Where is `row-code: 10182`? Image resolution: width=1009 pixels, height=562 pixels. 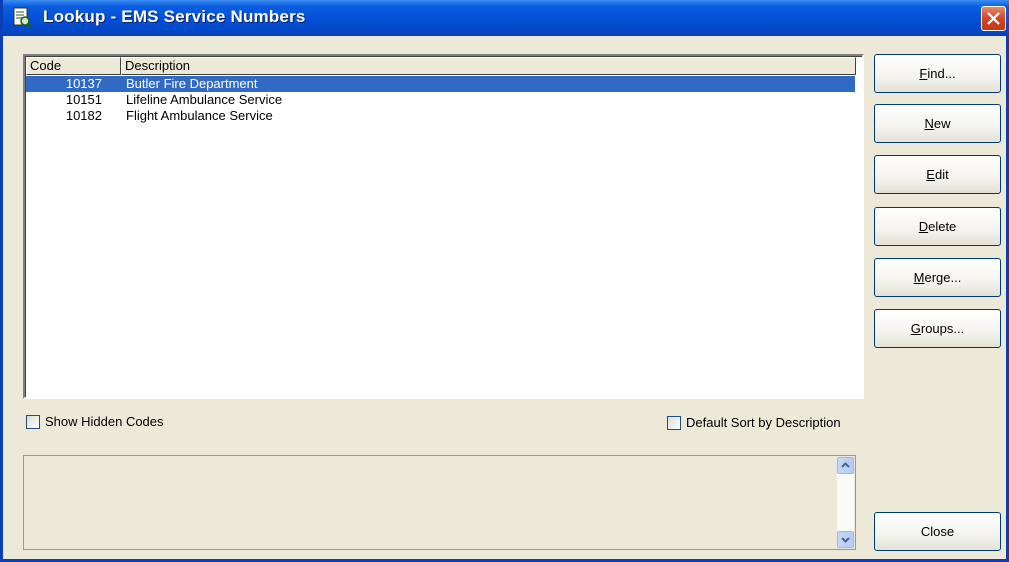
row-code: 10182 is located at coordinates (83, 115).